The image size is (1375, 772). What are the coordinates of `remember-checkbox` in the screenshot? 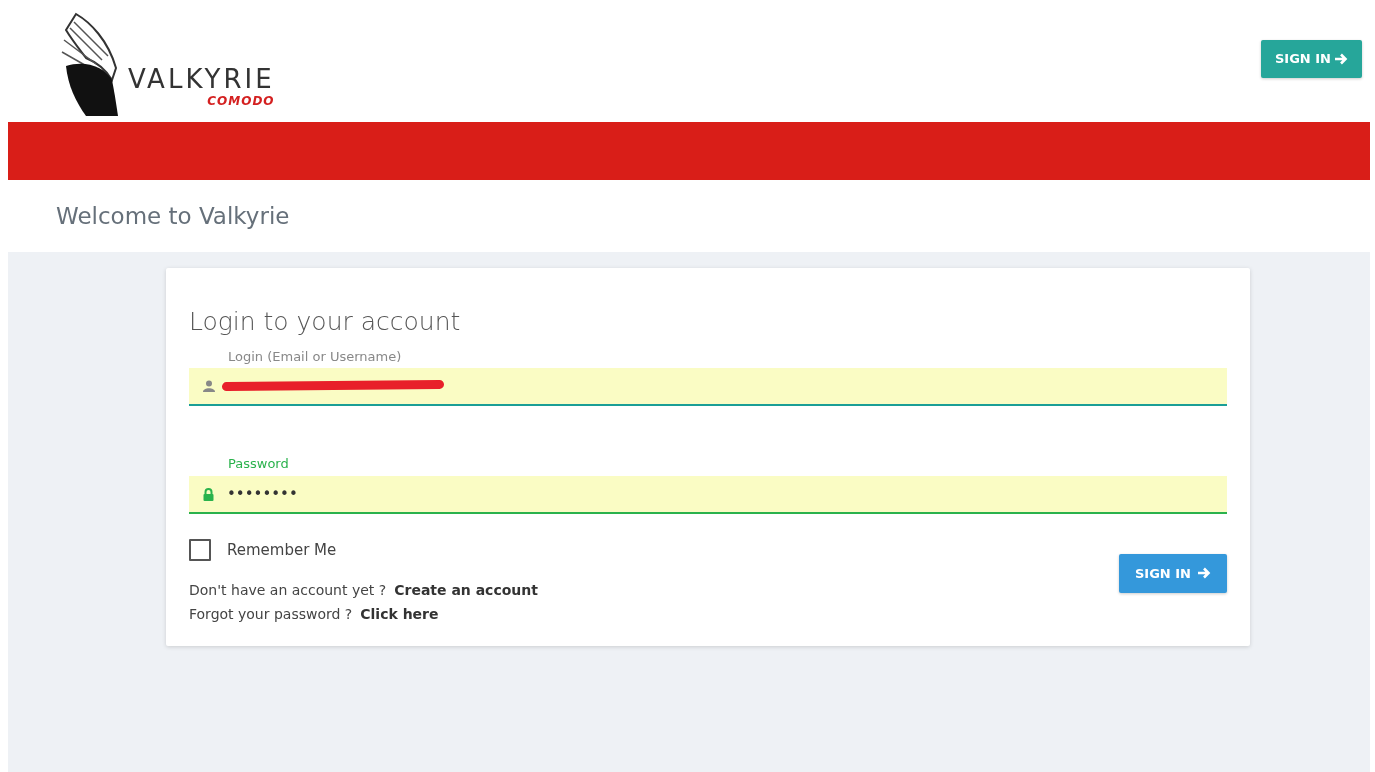 It's located at (200, 549).